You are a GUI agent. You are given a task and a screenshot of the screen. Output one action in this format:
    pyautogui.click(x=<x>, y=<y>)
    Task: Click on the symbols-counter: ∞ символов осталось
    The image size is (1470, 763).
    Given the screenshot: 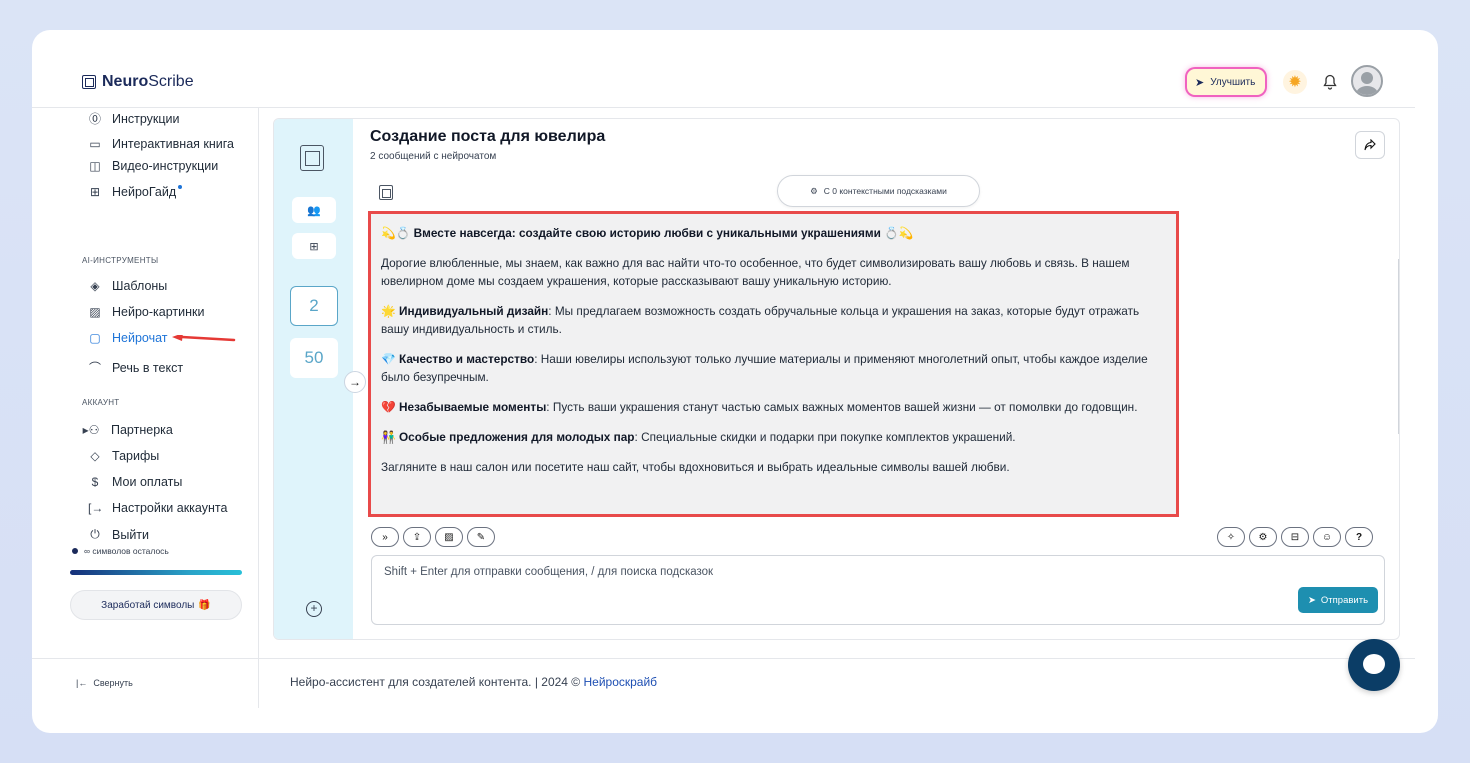 What is the action you would take?
    pyautogui.click(x=120, y=551)
    